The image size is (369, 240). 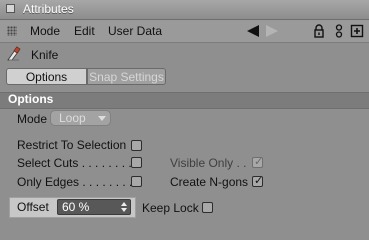 What do you see at coordinates (14, 53) in the screenshot?
I see `knife-tool-icon` at bounding box center [14, 53].